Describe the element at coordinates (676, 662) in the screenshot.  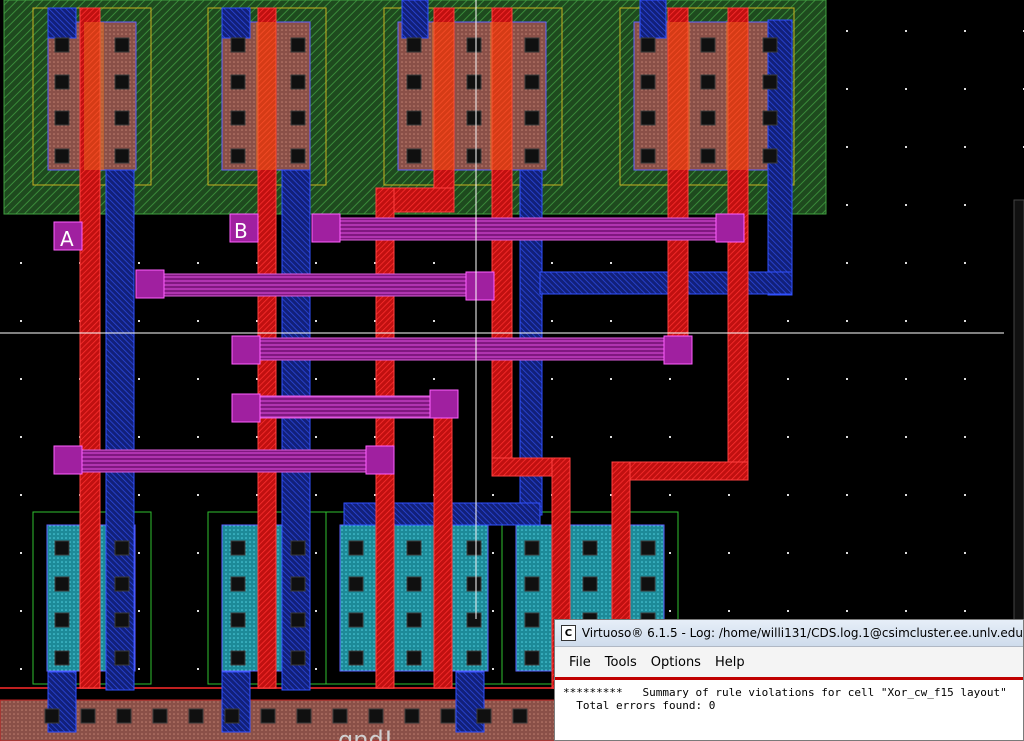
I see `menu-options: Options` at that location.